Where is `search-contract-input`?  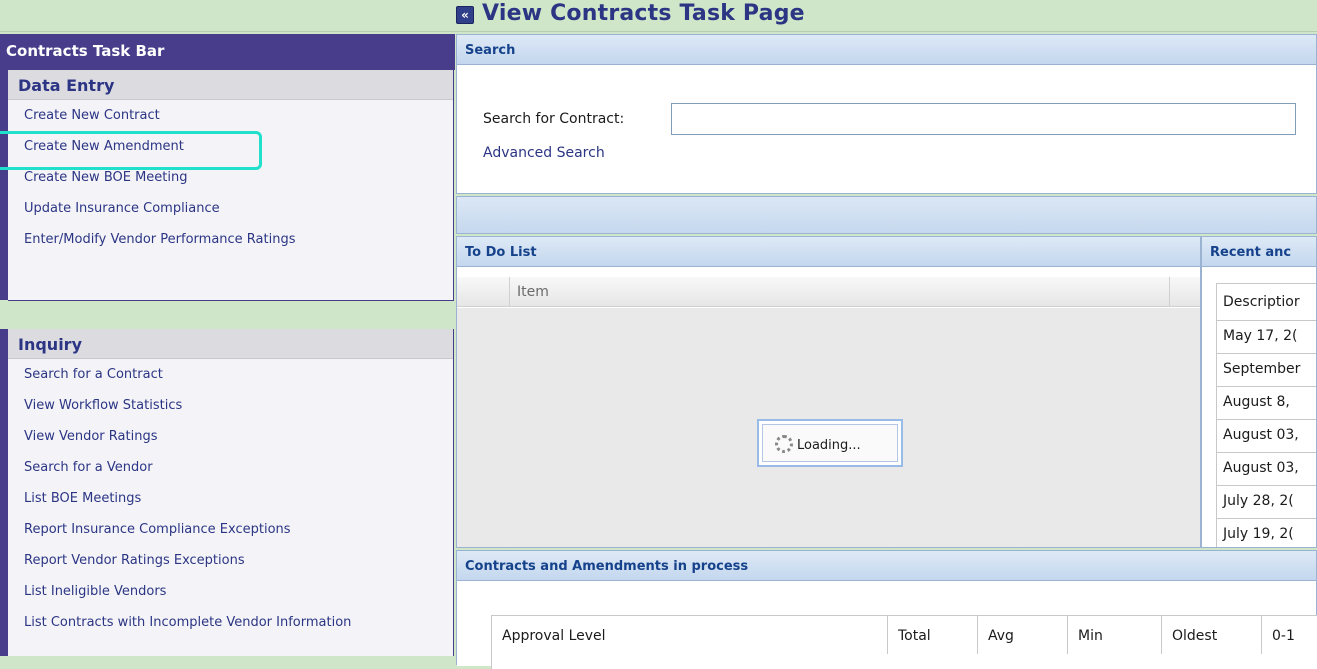
search-contract-input is located at coordinates (983, 119).